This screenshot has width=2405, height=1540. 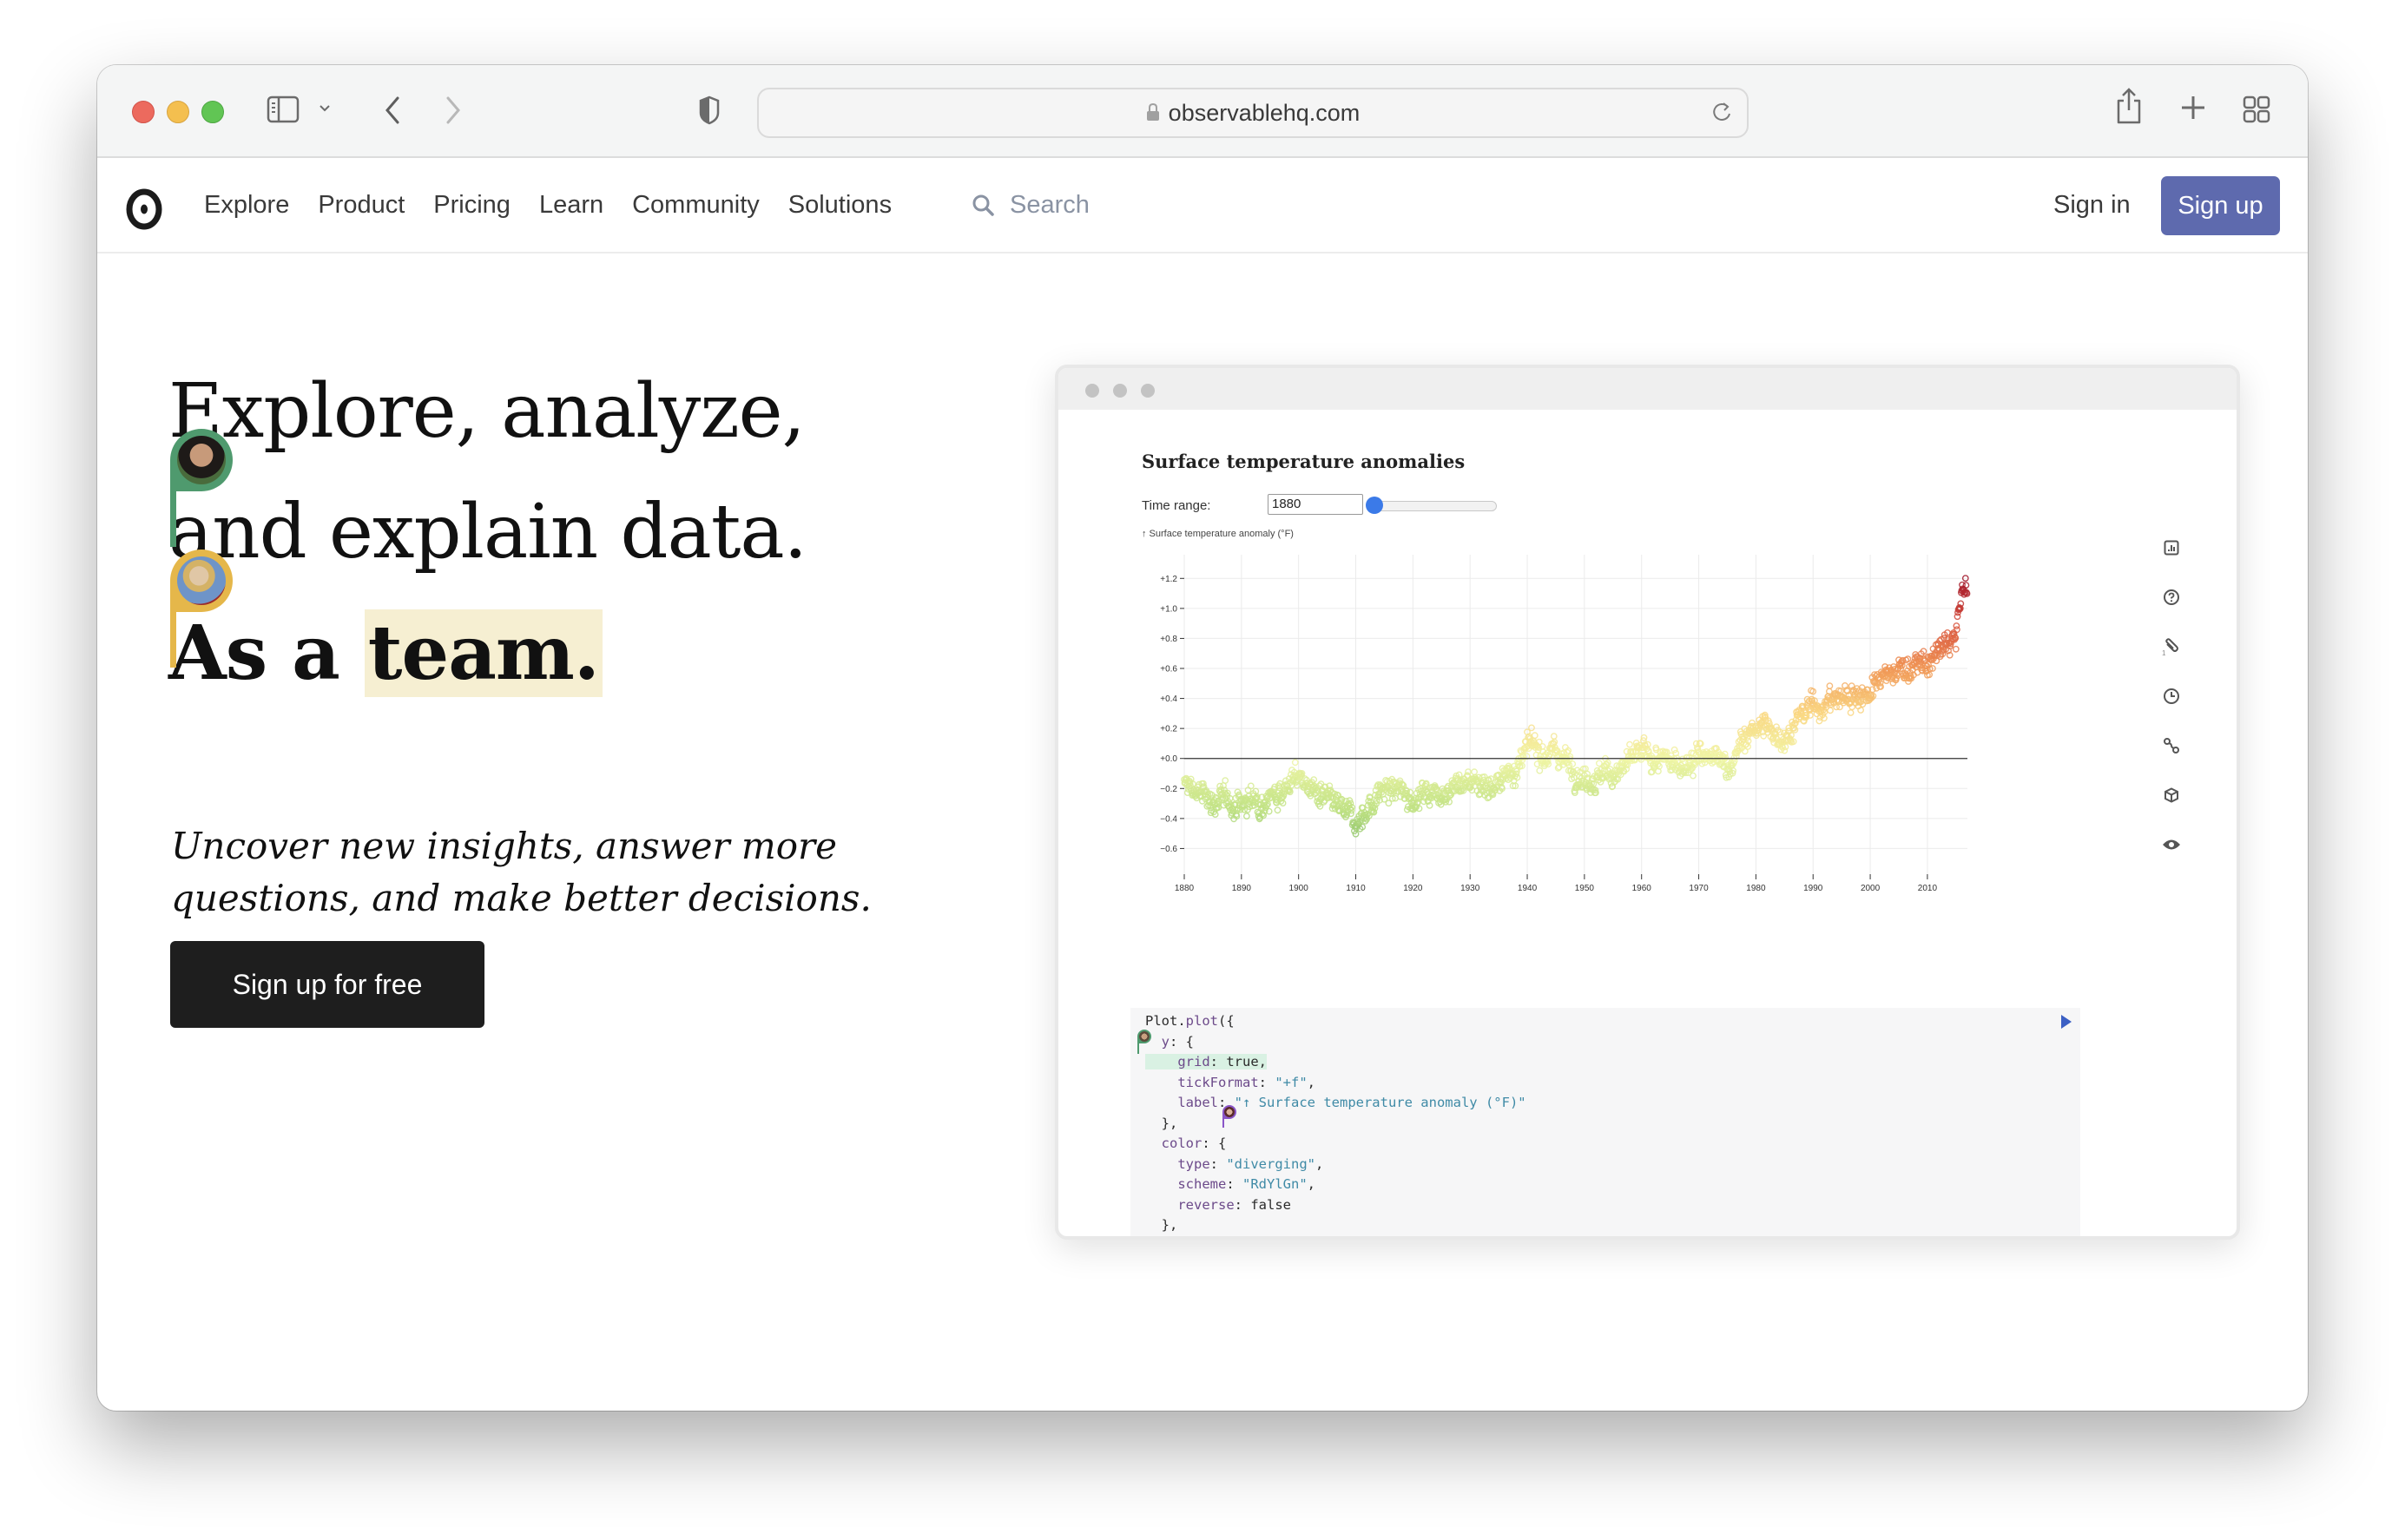 What do you see at coordinates (392, 111) in the screenshot?
I see `back-icon` at bounding box center [392, 111].